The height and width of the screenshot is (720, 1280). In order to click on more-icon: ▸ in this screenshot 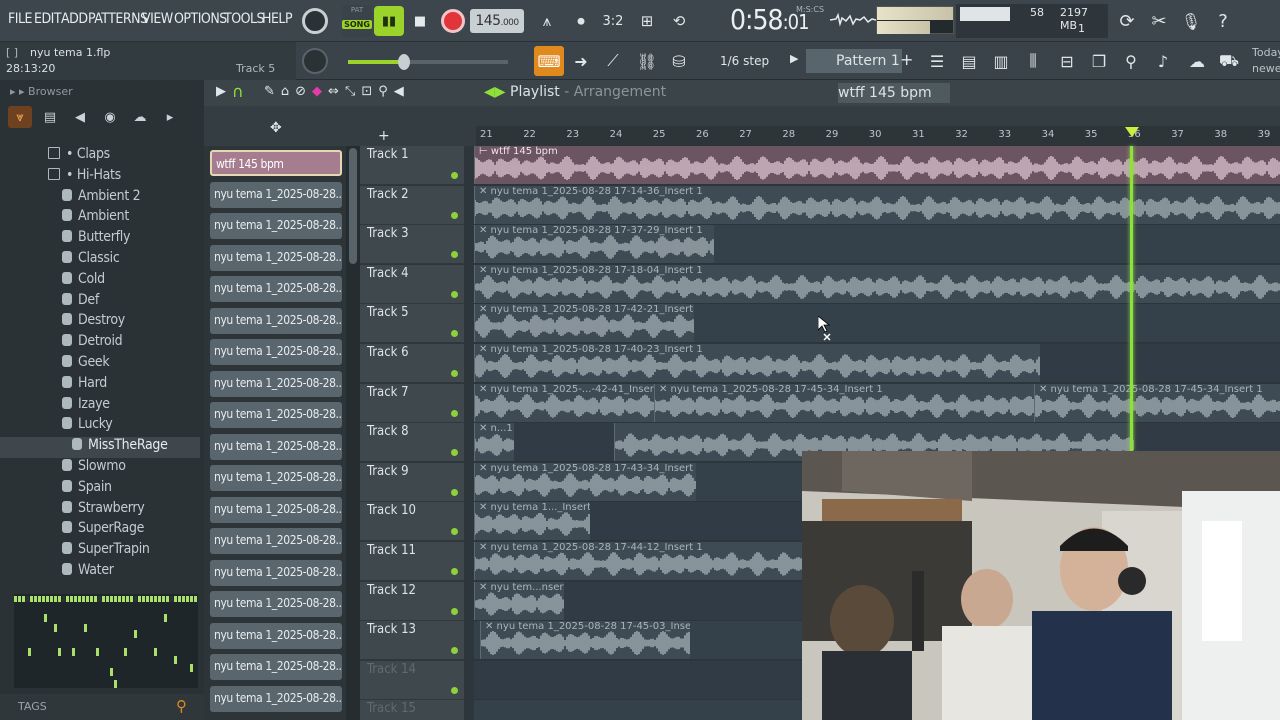, I will do `click(170, 117)`.